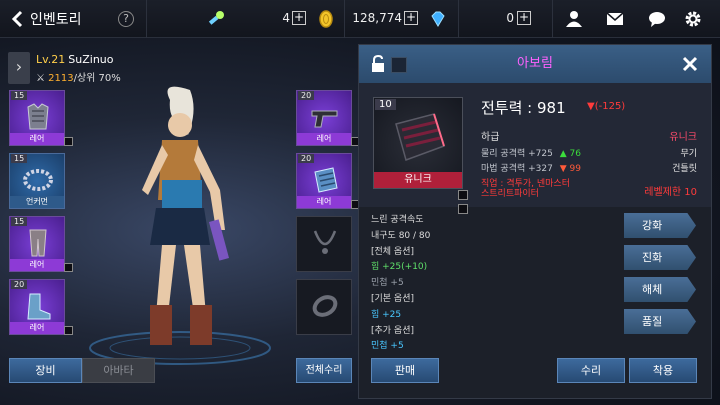  I want to click on back-arrow-icon, so click(18, 19).